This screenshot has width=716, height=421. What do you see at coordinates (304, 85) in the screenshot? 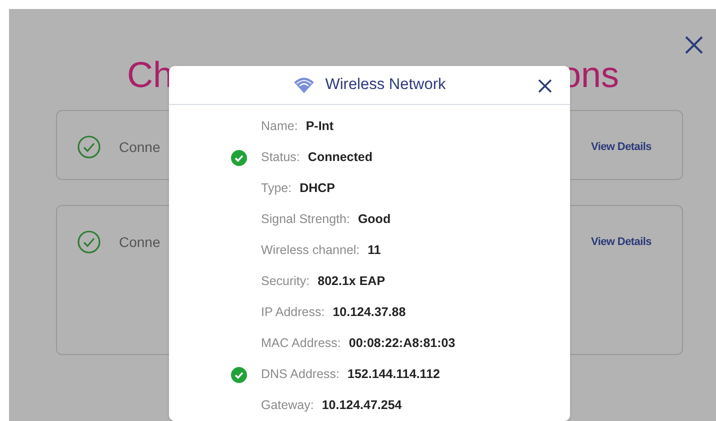
I see `wifi-icon` at bounding box center [304, 85].